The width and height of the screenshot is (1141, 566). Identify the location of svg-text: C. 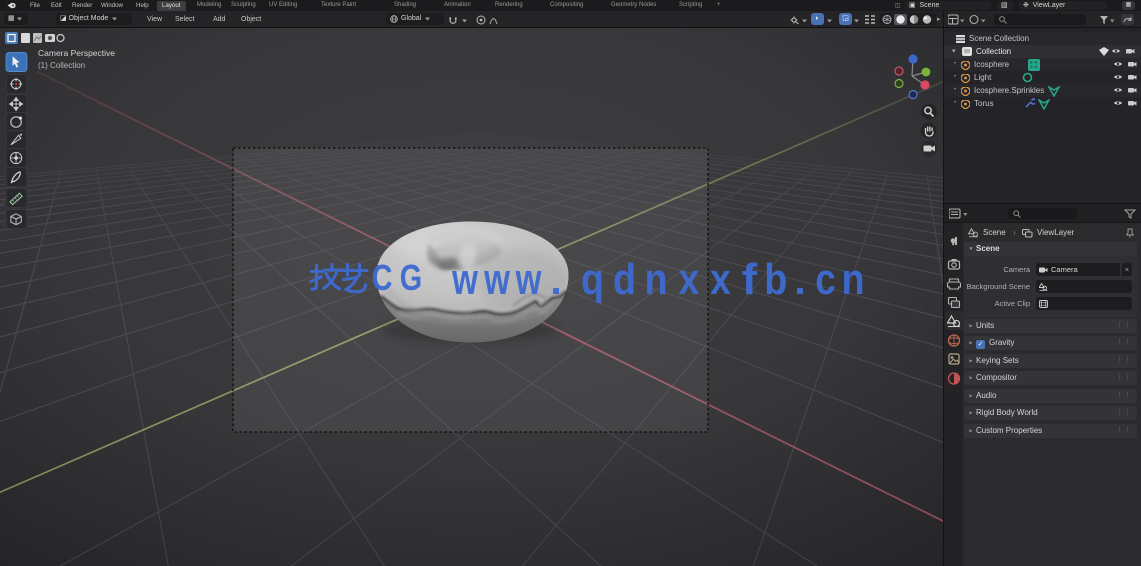
(382, 277).